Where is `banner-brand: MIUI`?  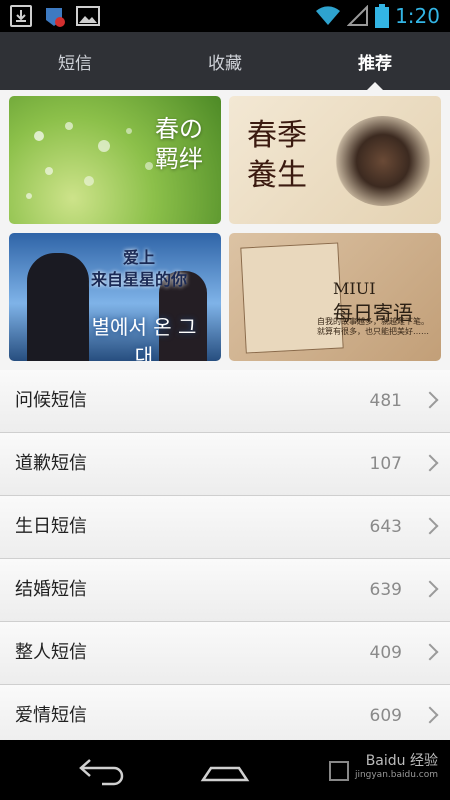 banner-brand: MIUI is located at coordinates (354, 288).